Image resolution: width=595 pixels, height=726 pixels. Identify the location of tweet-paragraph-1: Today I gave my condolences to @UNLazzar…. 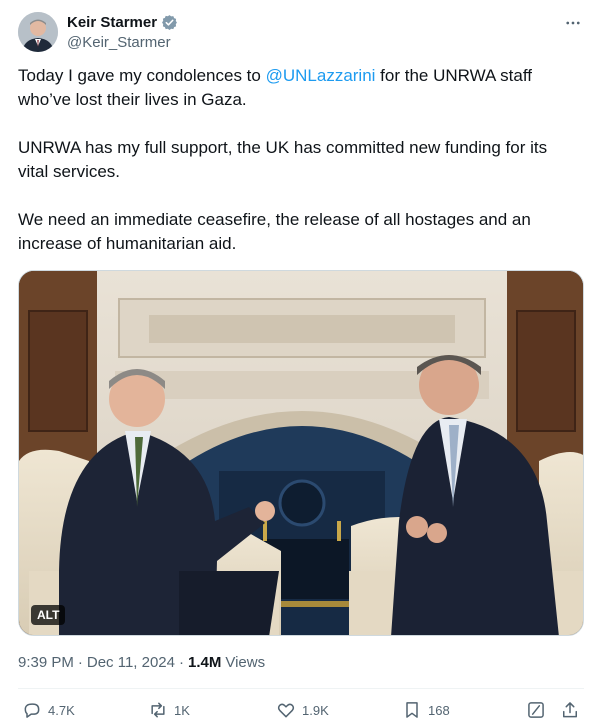
(298, 88).